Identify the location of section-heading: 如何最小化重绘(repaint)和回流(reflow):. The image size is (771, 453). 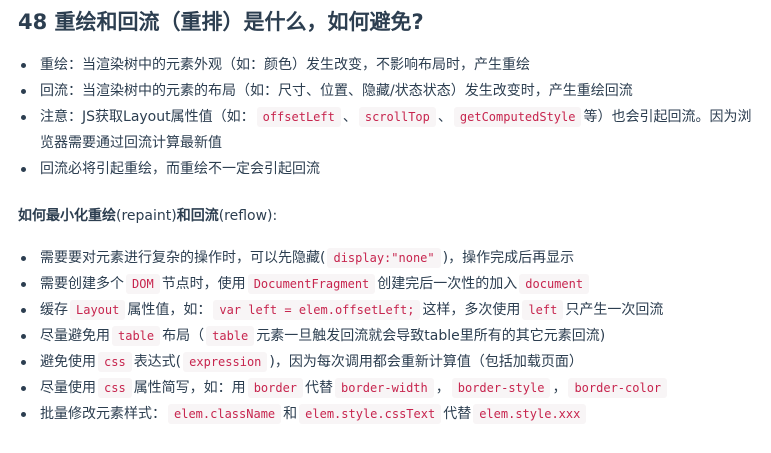
(147, 215).